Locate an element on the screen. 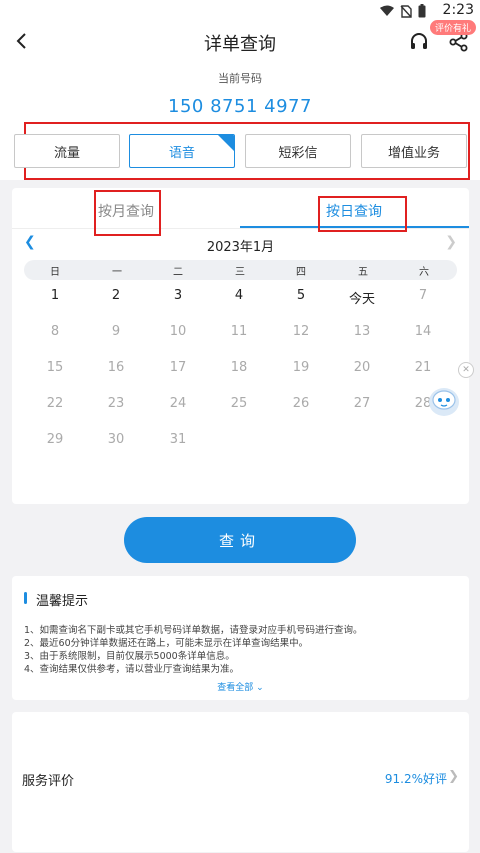 Image resolution: width=480 pixels, height=853 pixels. calendar-day: 16 is located at coordinates (116, 367).